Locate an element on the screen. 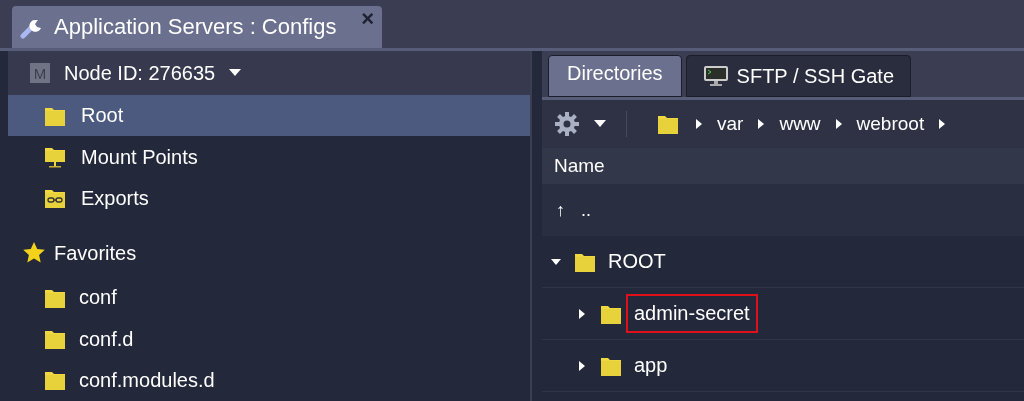 The width and height of the screenshot is (1024, 401). folder-name: ROOT is located at coordinates (637, 261).